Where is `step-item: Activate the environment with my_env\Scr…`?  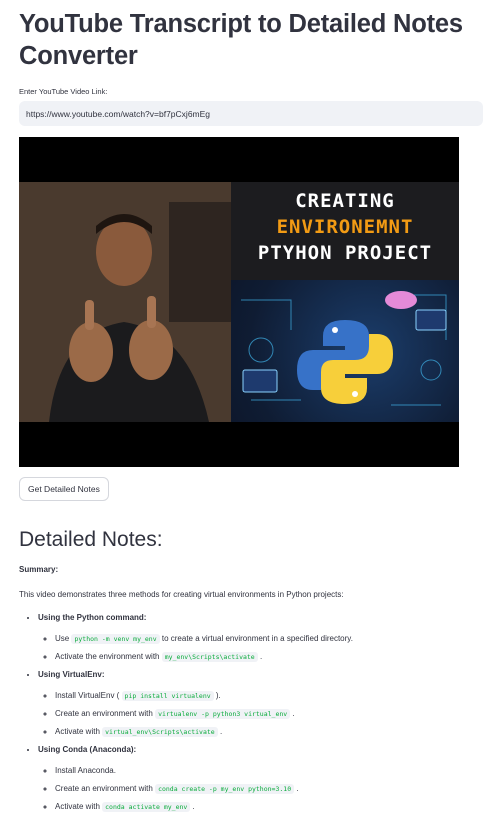
step-item: Activate the environment with my_env\Scr… is located at coordinates (269, 657).